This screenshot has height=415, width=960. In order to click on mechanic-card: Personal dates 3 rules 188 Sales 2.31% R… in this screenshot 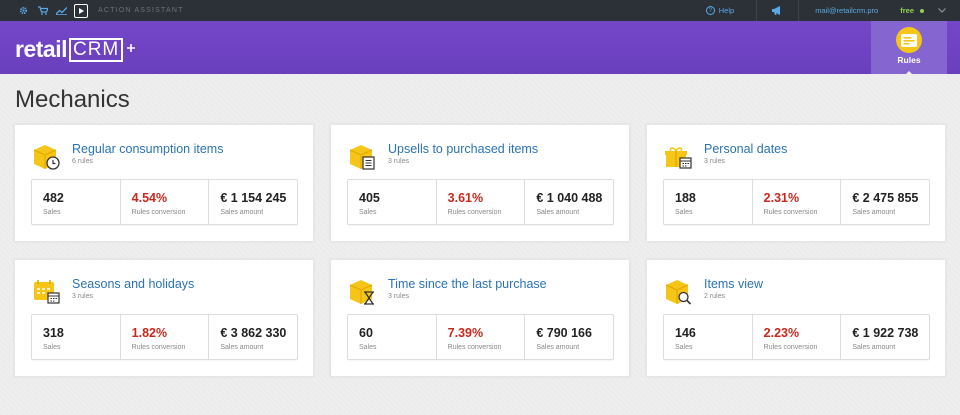, I will do `click(796, 183)`.